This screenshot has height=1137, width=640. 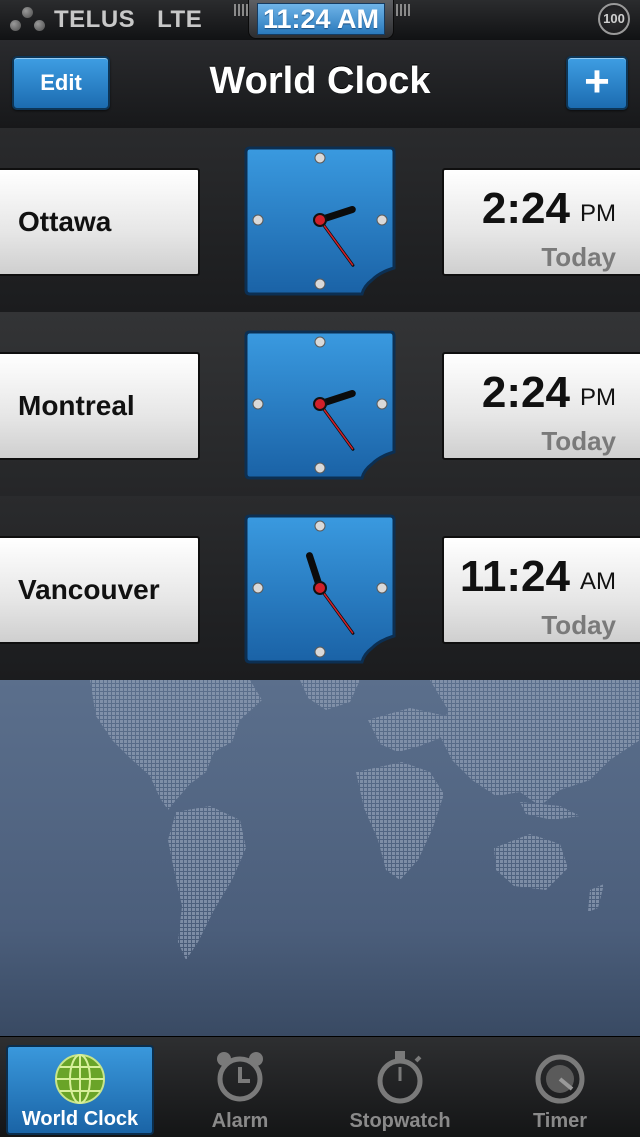 I want to click on plus-icon: +, so click(x=597, y=81).